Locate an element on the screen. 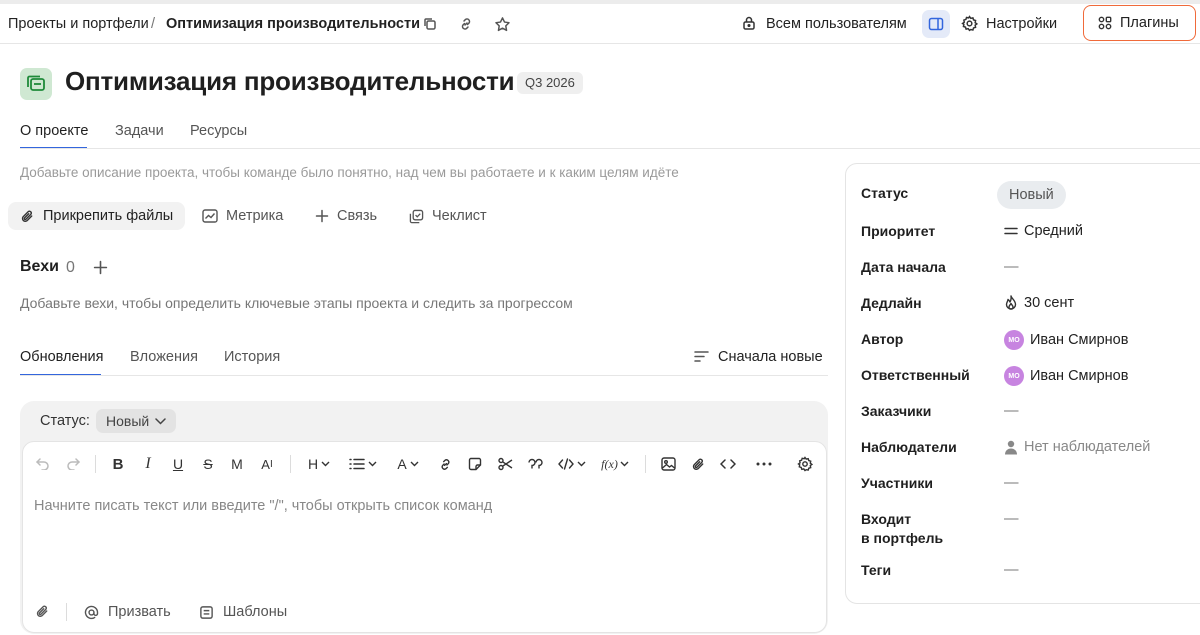 This screenshot has height=635, width=1200. updates-divider is located at coordinates (424, 375).